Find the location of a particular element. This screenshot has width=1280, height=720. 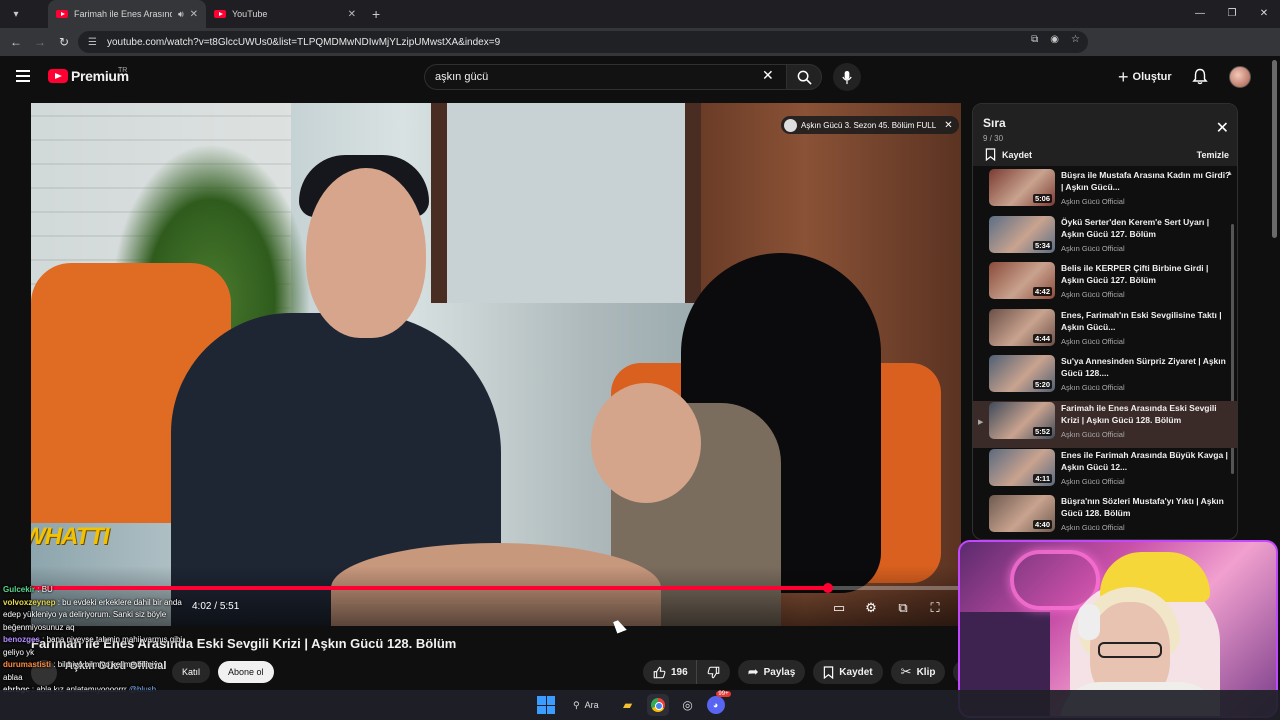

plus-icon: + is located at coordinates (1123, 77).